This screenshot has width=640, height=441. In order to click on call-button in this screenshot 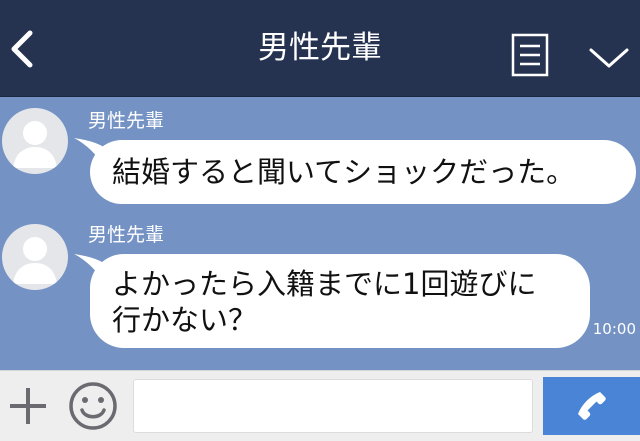, I will do `click(591, 406)`.